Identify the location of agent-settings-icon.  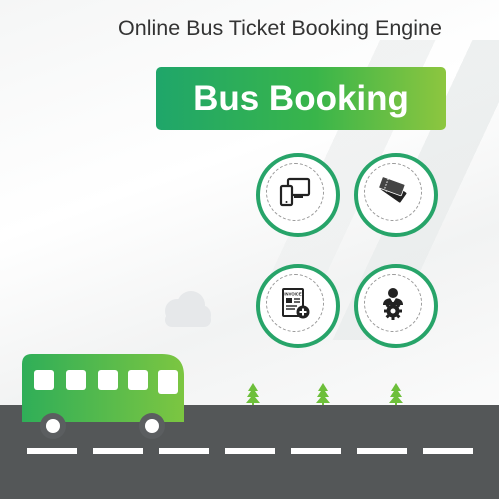
(393, 304).